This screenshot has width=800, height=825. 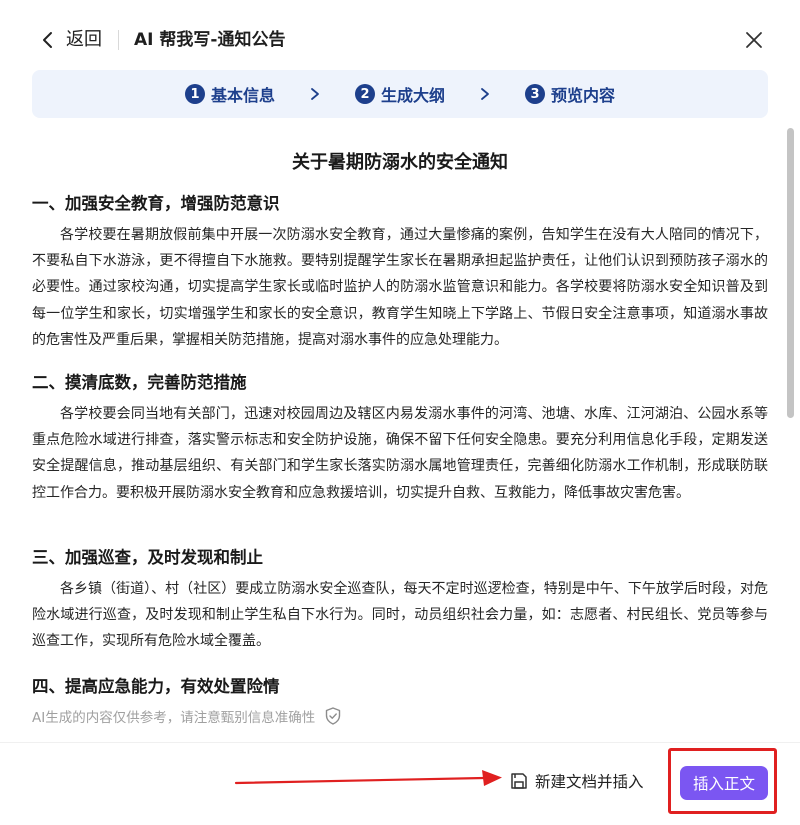 What do you see at coordinates (139, 382) in the screenshot?
I see `section-heading: 二、摸清底数，完善防范措施` at bounding box center [139, 382].